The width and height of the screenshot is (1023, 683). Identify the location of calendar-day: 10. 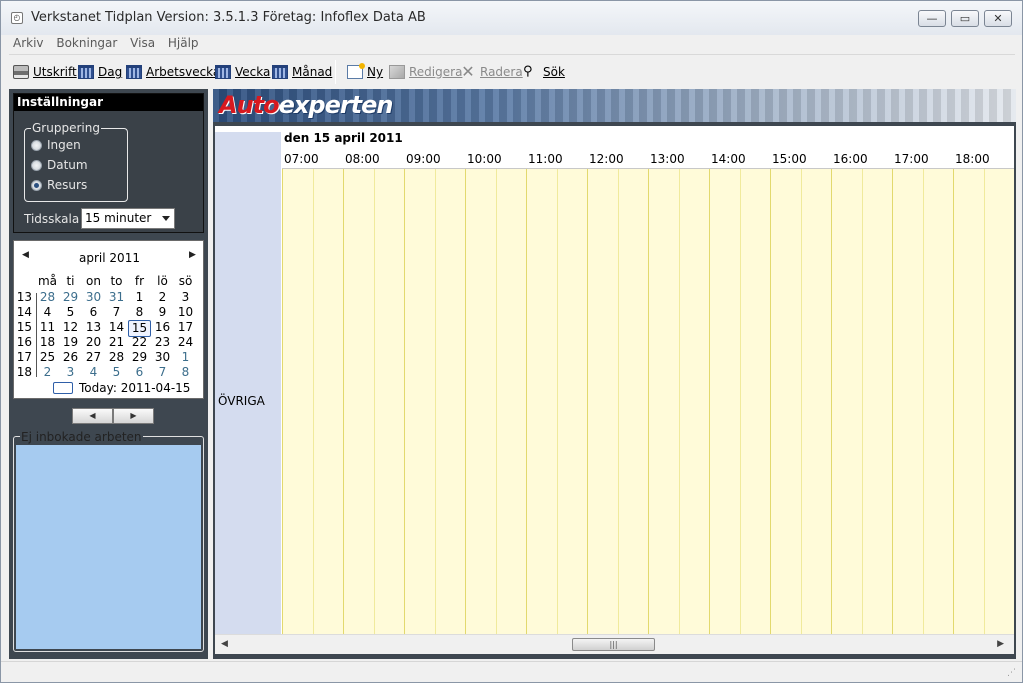
(185, 312).